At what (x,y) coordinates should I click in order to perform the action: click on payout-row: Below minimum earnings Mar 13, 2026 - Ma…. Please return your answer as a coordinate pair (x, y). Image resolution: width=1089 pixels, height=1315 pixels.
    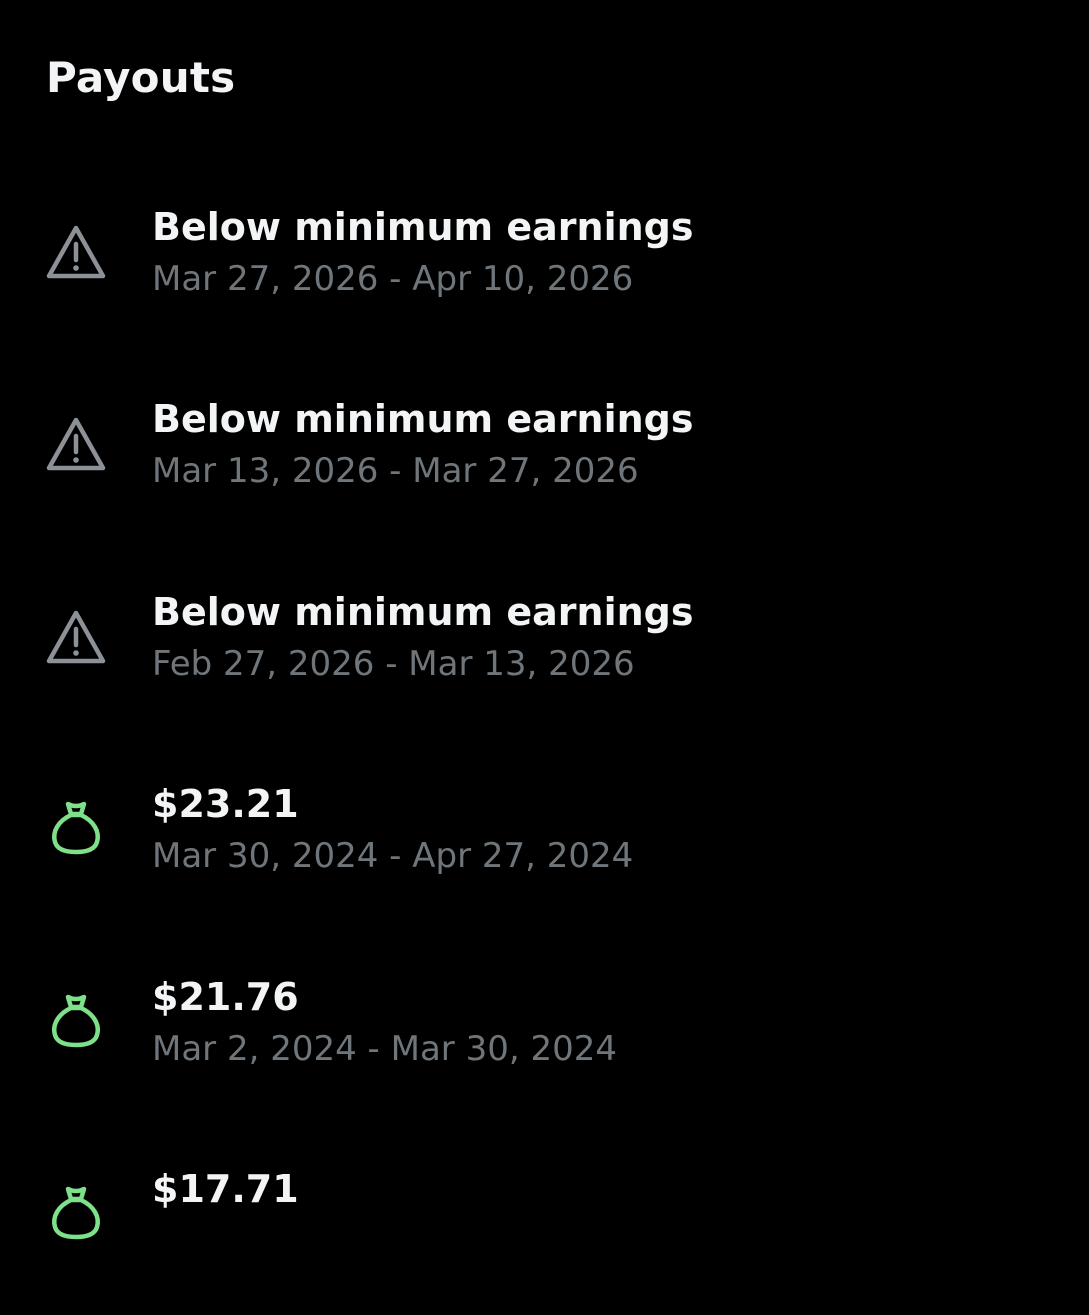
    Looking at the image, I should click on (544, 470).